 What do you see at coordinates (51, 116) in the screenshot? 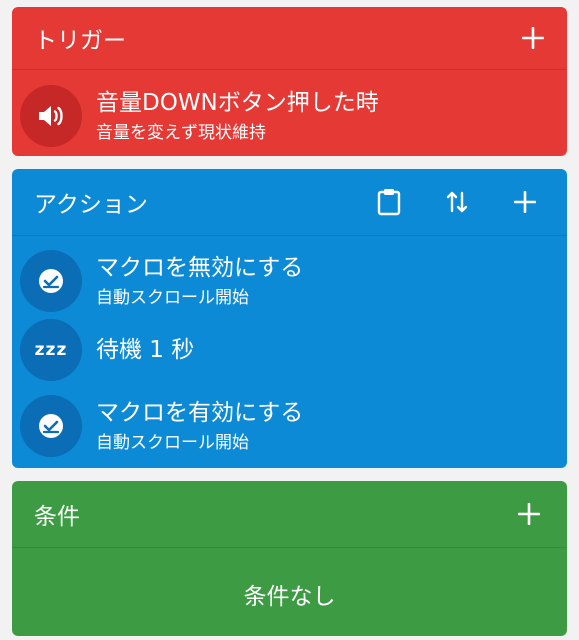
I see `volume-icon` at bounding box center [51, 116].